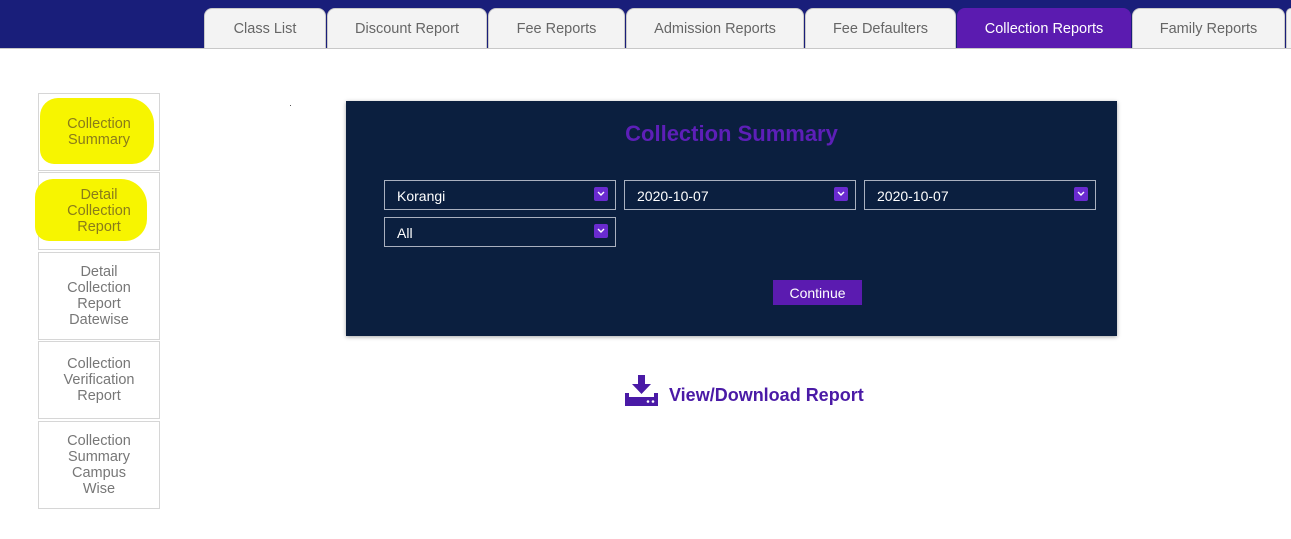  I want to click on date-from-value: 2020-10-07, so click(673, 196).